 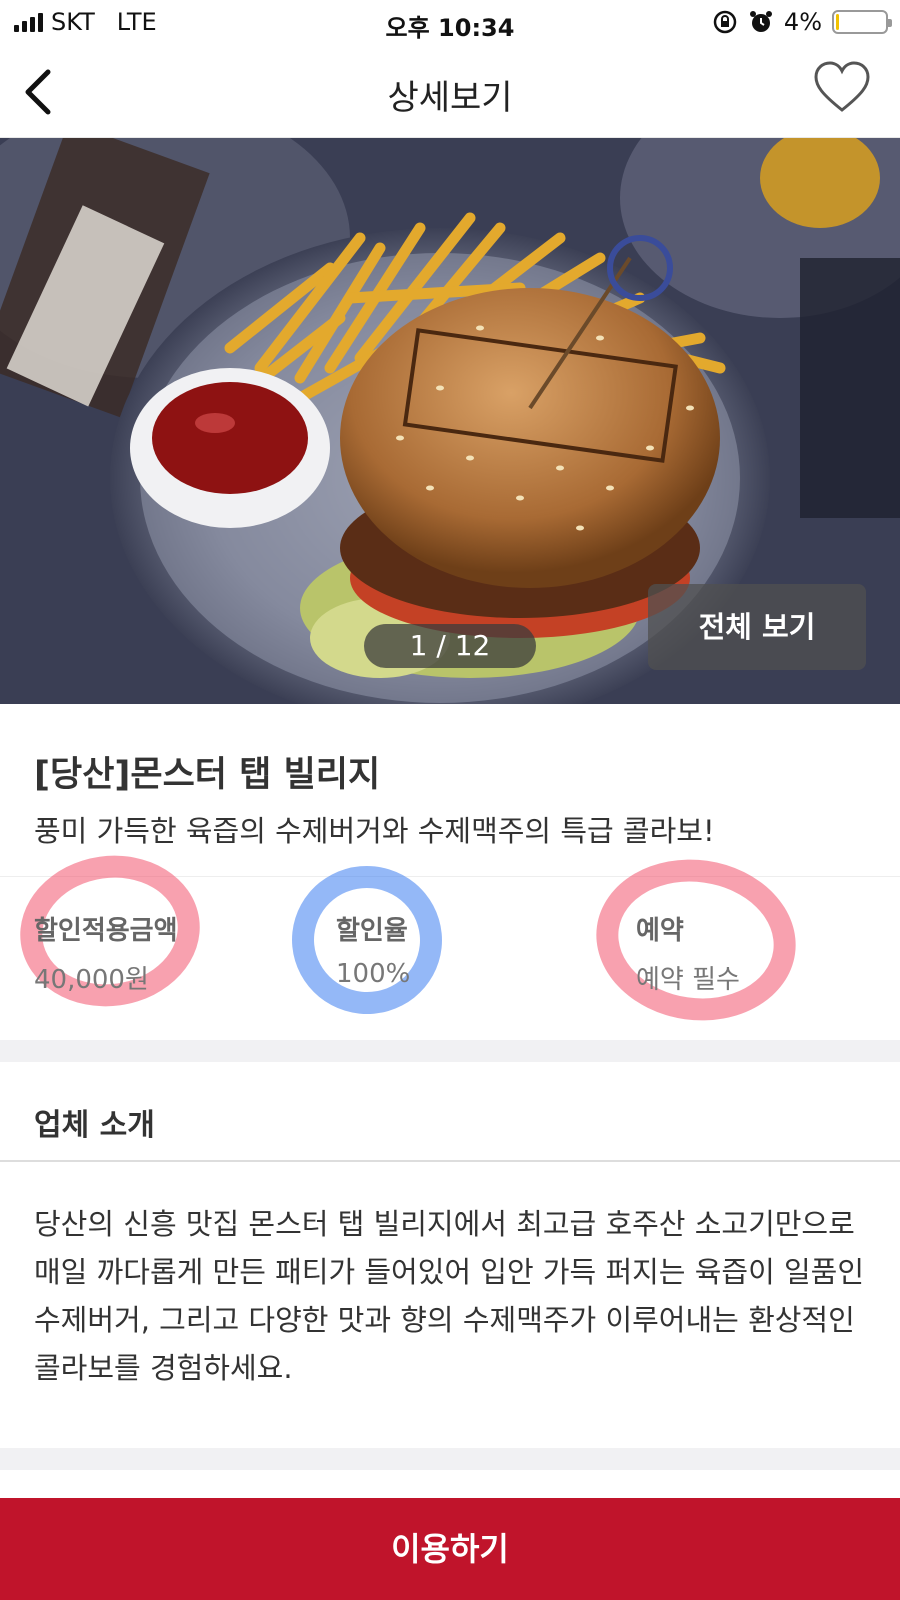 What do you see at coordinates (725, 22) in the screenshot?
I see `orientation-lock-icon` at bounding box center [725, 22].